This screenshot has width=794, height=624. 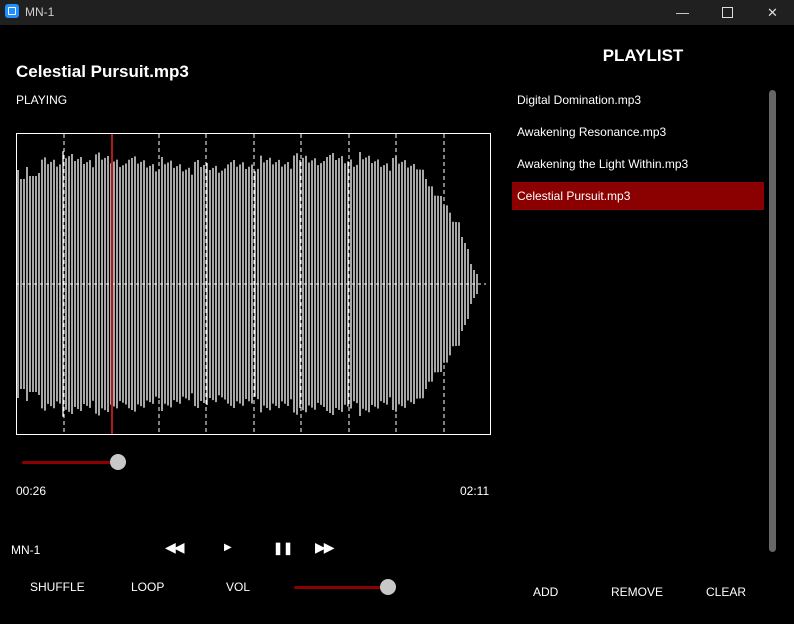 I want to click on seek-slider-fill, so click(x=70, y=462).